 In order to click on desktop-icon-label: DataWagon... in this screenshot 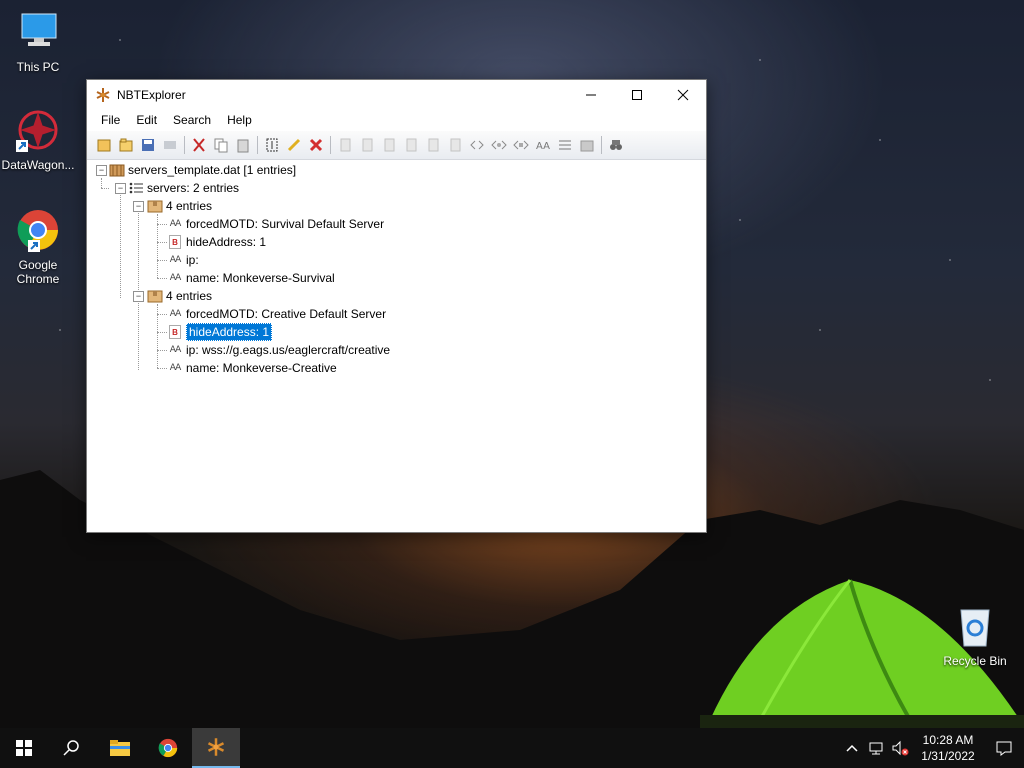, I will do `click(38, 165)`.